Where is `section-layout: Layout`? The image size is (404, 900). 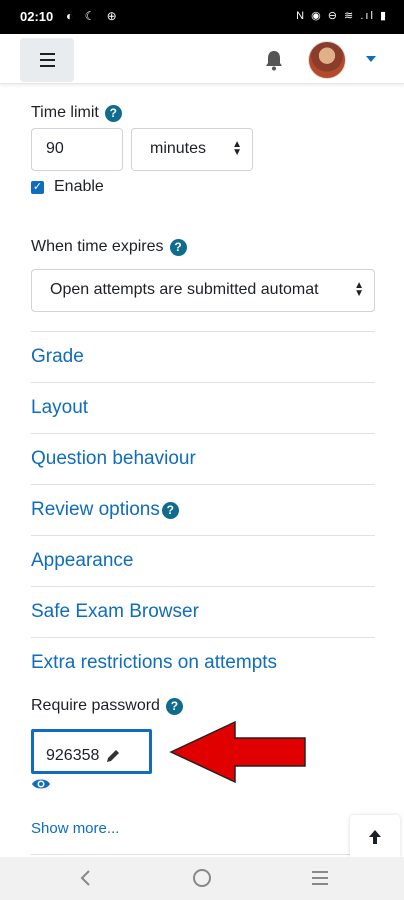
section-layout: Layout is located at coordinates (203, 407).